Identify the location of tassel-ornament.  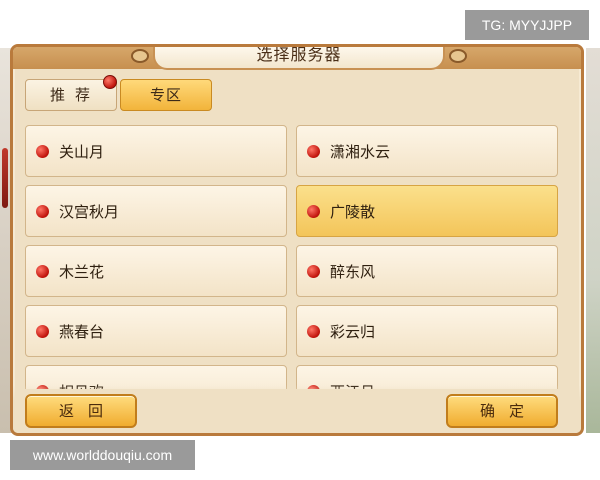
(5, 178).